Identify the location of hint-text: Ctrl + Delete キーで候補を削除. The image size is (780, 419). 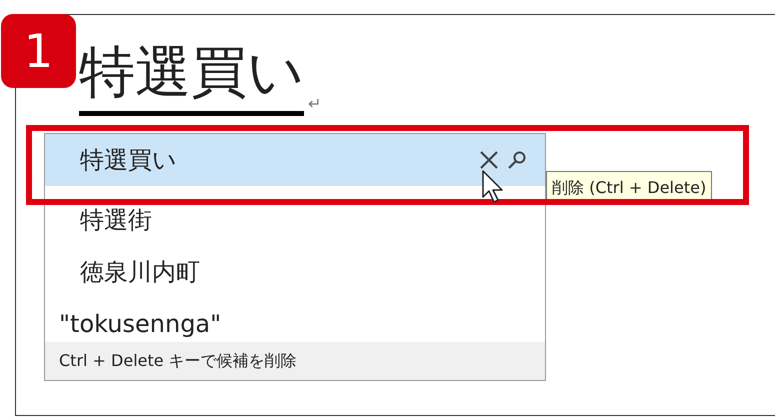
(295, 361).